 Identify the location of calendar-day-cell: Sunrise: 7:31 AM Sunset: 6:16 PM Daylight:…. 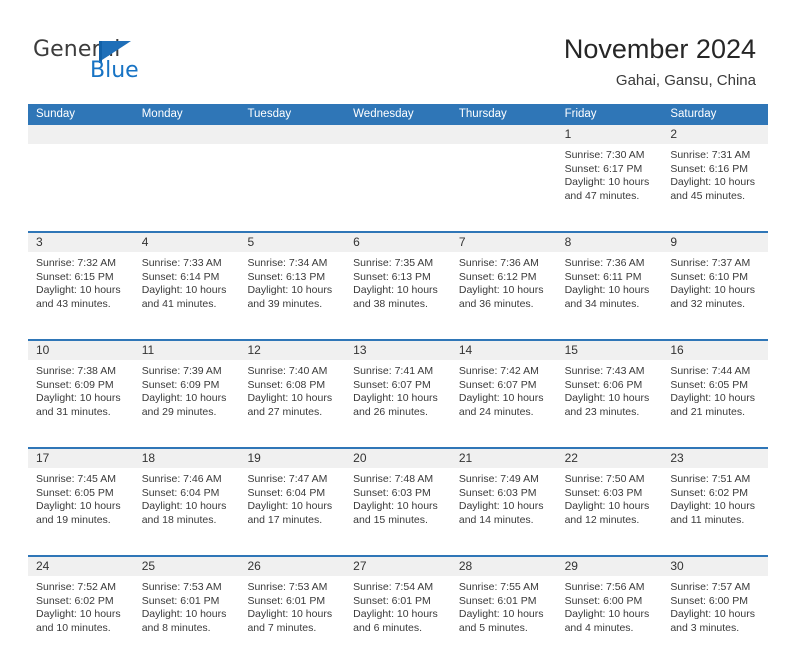
(715, 187).